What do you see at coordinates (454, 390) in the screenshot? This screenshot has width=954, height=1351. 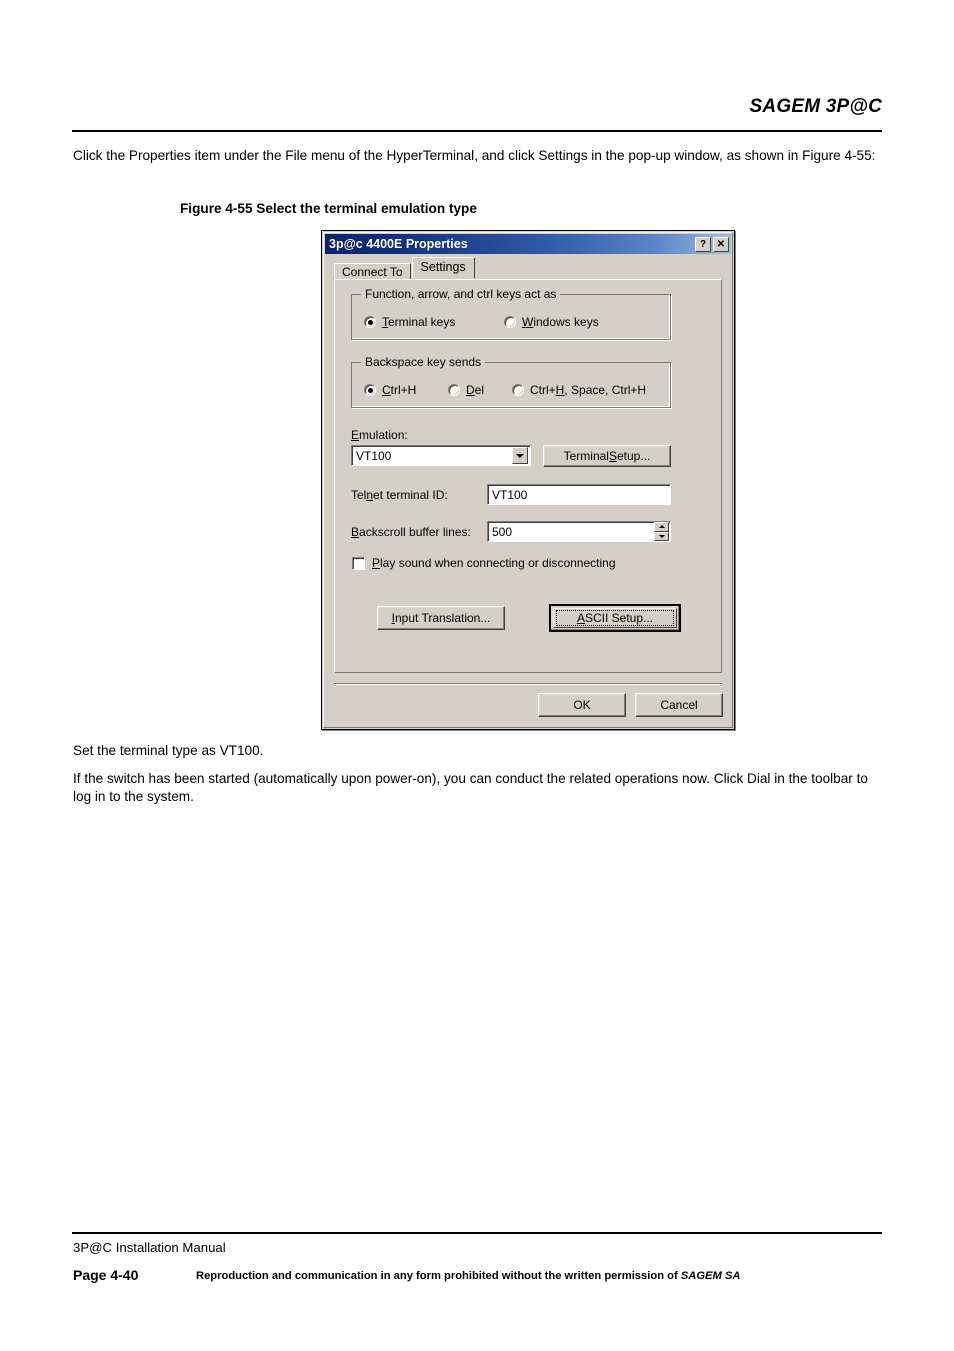 I see `radio-del-indicator` at bounding box center [454, 390].